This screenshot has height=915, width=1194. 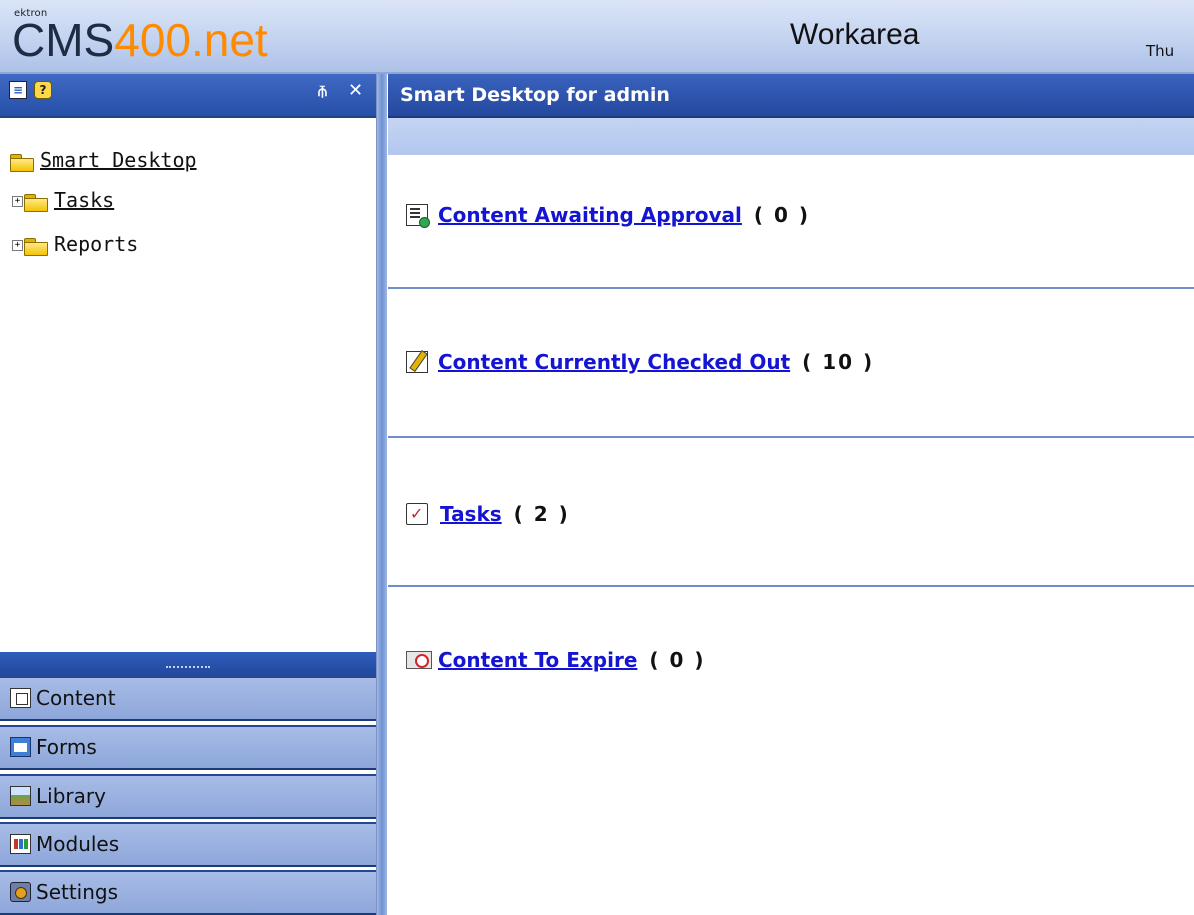 What do you see at coordinates (188, 844) in the screenshot?
I see `nav-modules: Modules` at bounding box center [188, 844].